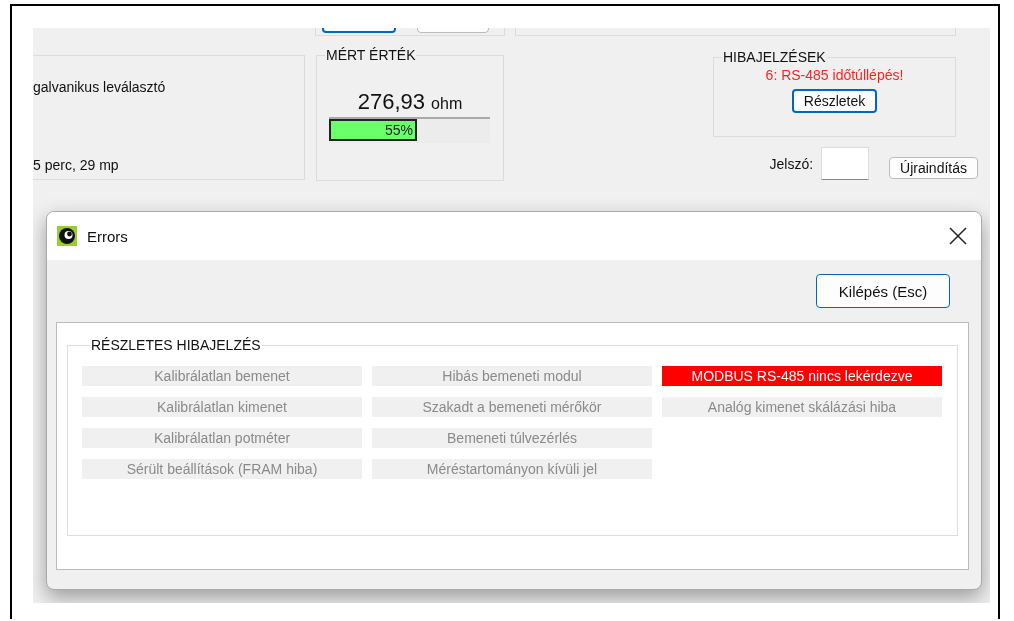 The image size is (1014, 621). Describe the element at coordinates (107, 236) in the screenshot. I see `window-title: Errors` at that location.